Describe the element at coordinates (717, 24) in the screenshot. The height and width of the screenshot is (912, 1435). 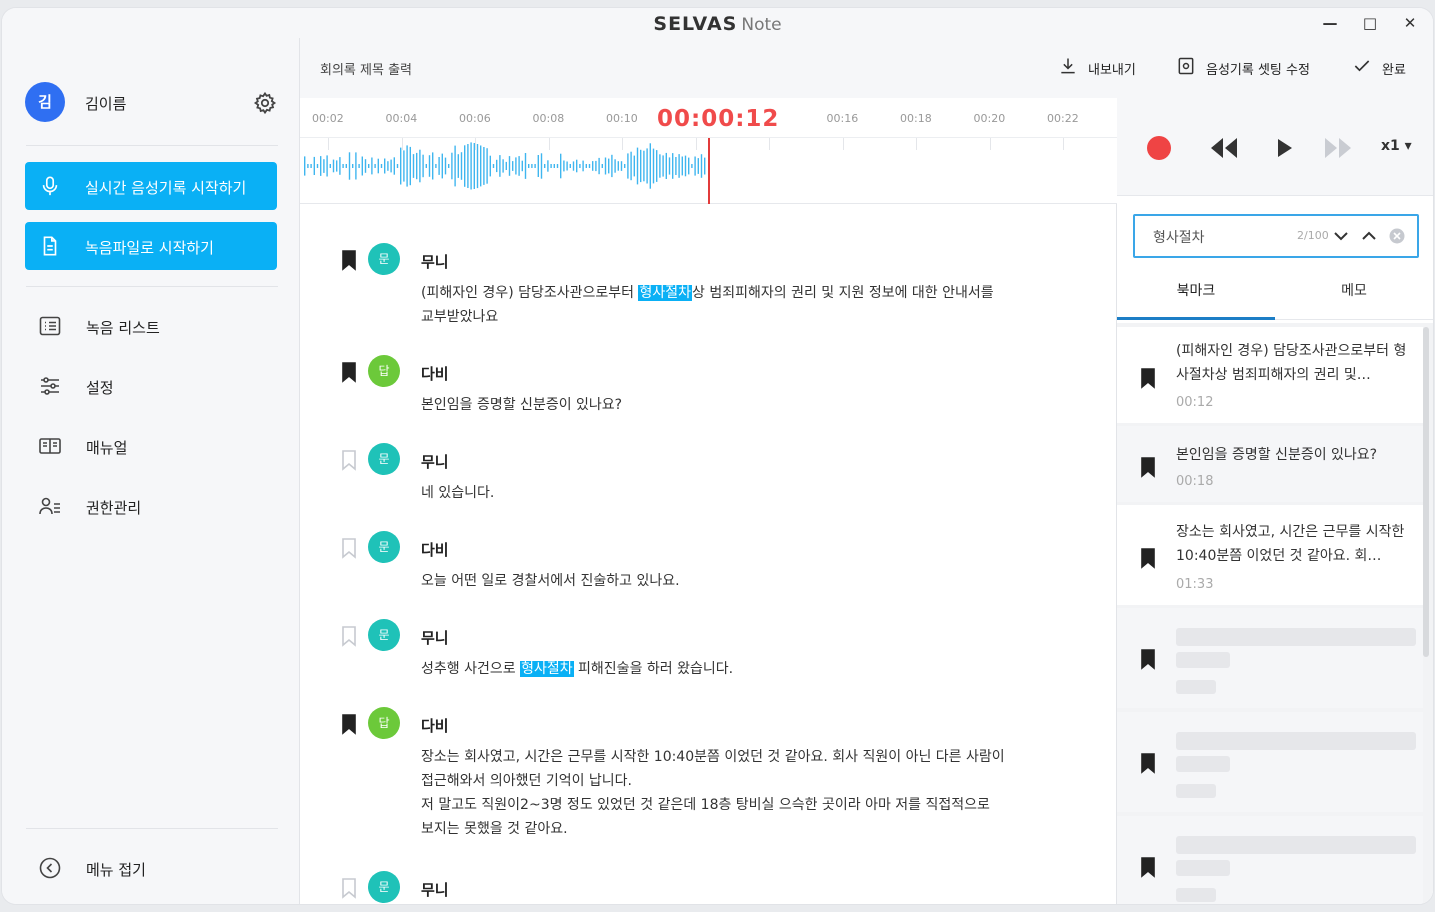
I see `app-brand: SELVAS Note` at that location.